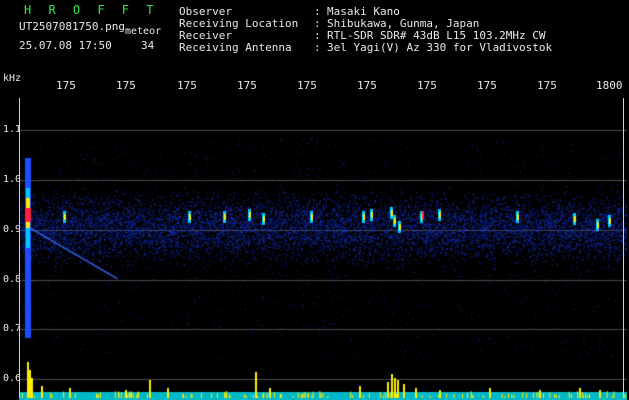 The image size is (629, 400). What do you see at coordinates (363, 11) in the screenshot?
I see `observer-value: Masaki Kano` at bounding box center [363, 11].